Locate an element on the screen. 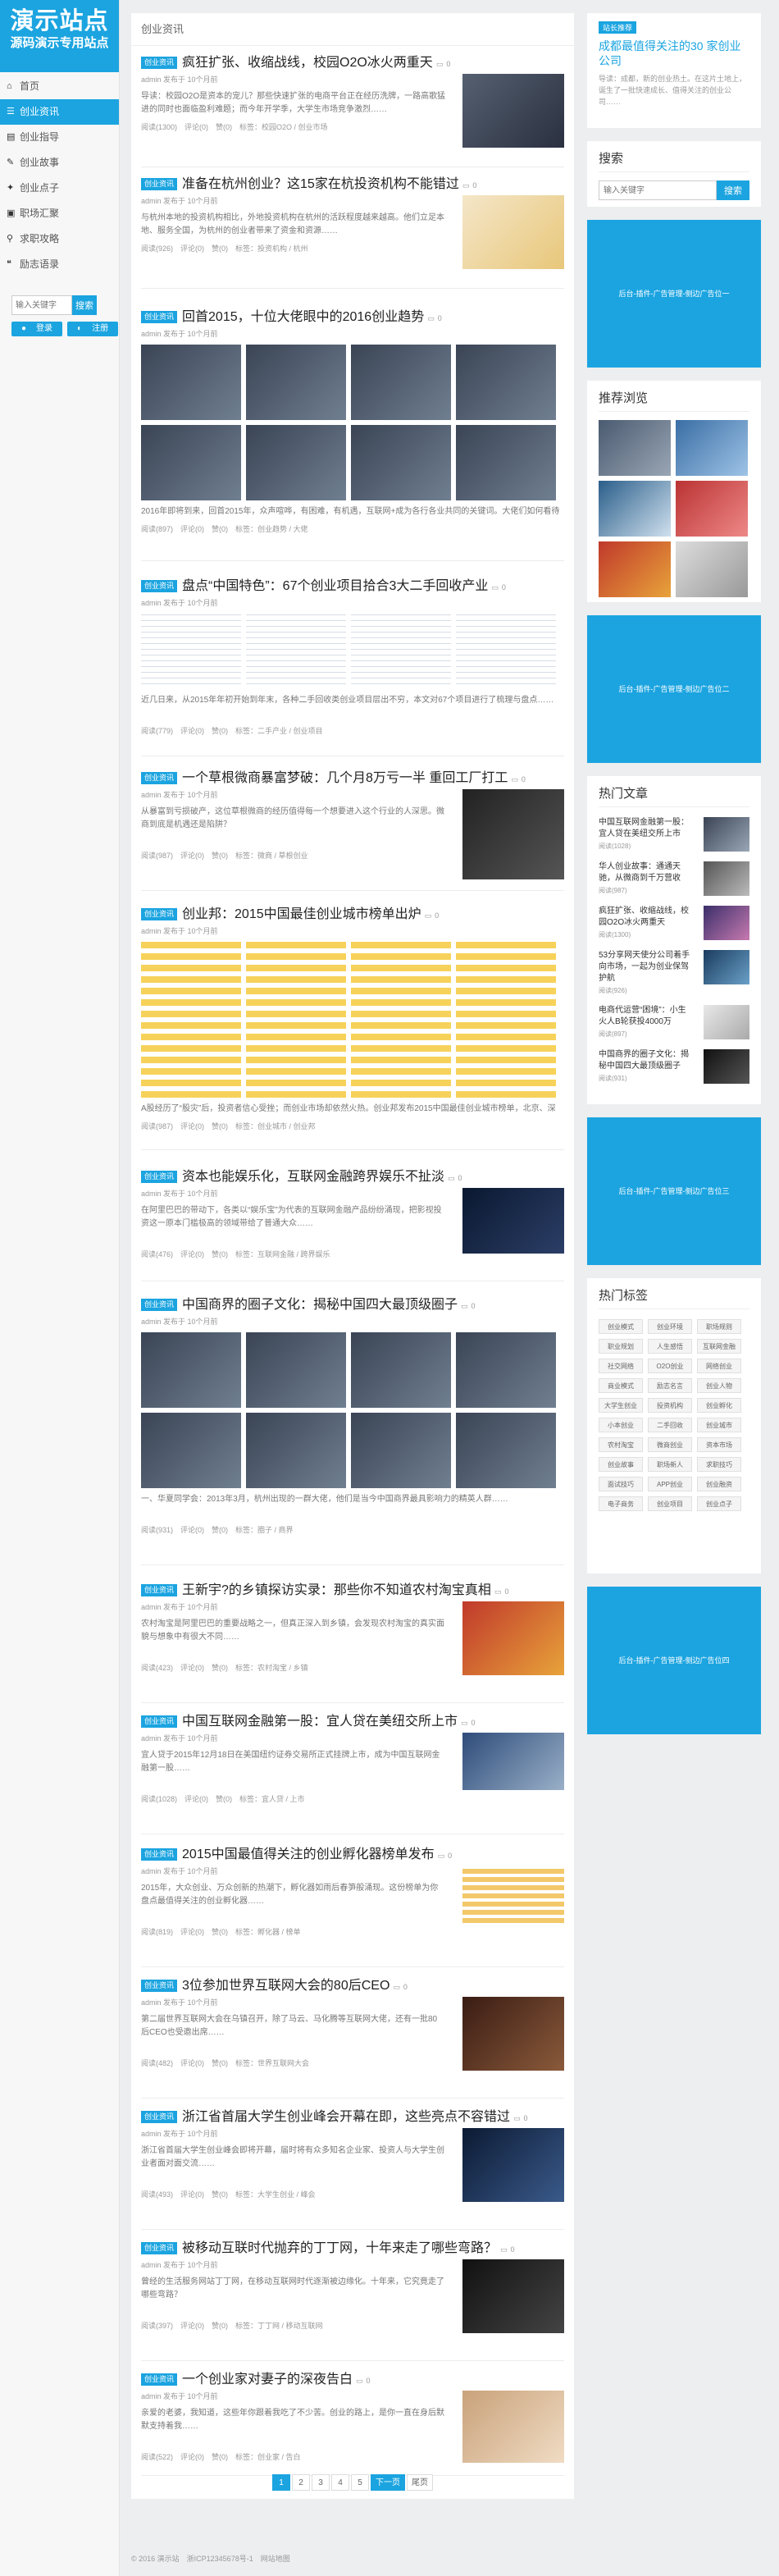 The image size is (779, 2576). sidebar-search-input is located at coordinates (41, 305).